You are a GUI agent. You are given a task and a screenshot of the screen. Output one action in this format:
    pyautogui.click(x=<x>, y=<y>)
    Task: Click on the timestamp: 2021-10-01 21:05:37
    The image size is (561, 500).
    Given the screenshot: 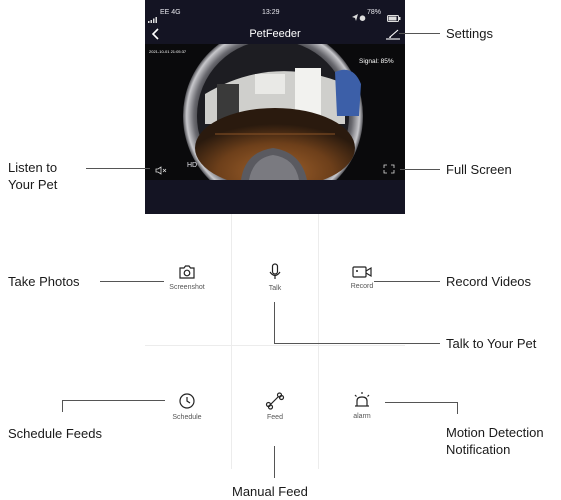 What is the action you would take?
    pyautogui.click(x=168, y=51)
    